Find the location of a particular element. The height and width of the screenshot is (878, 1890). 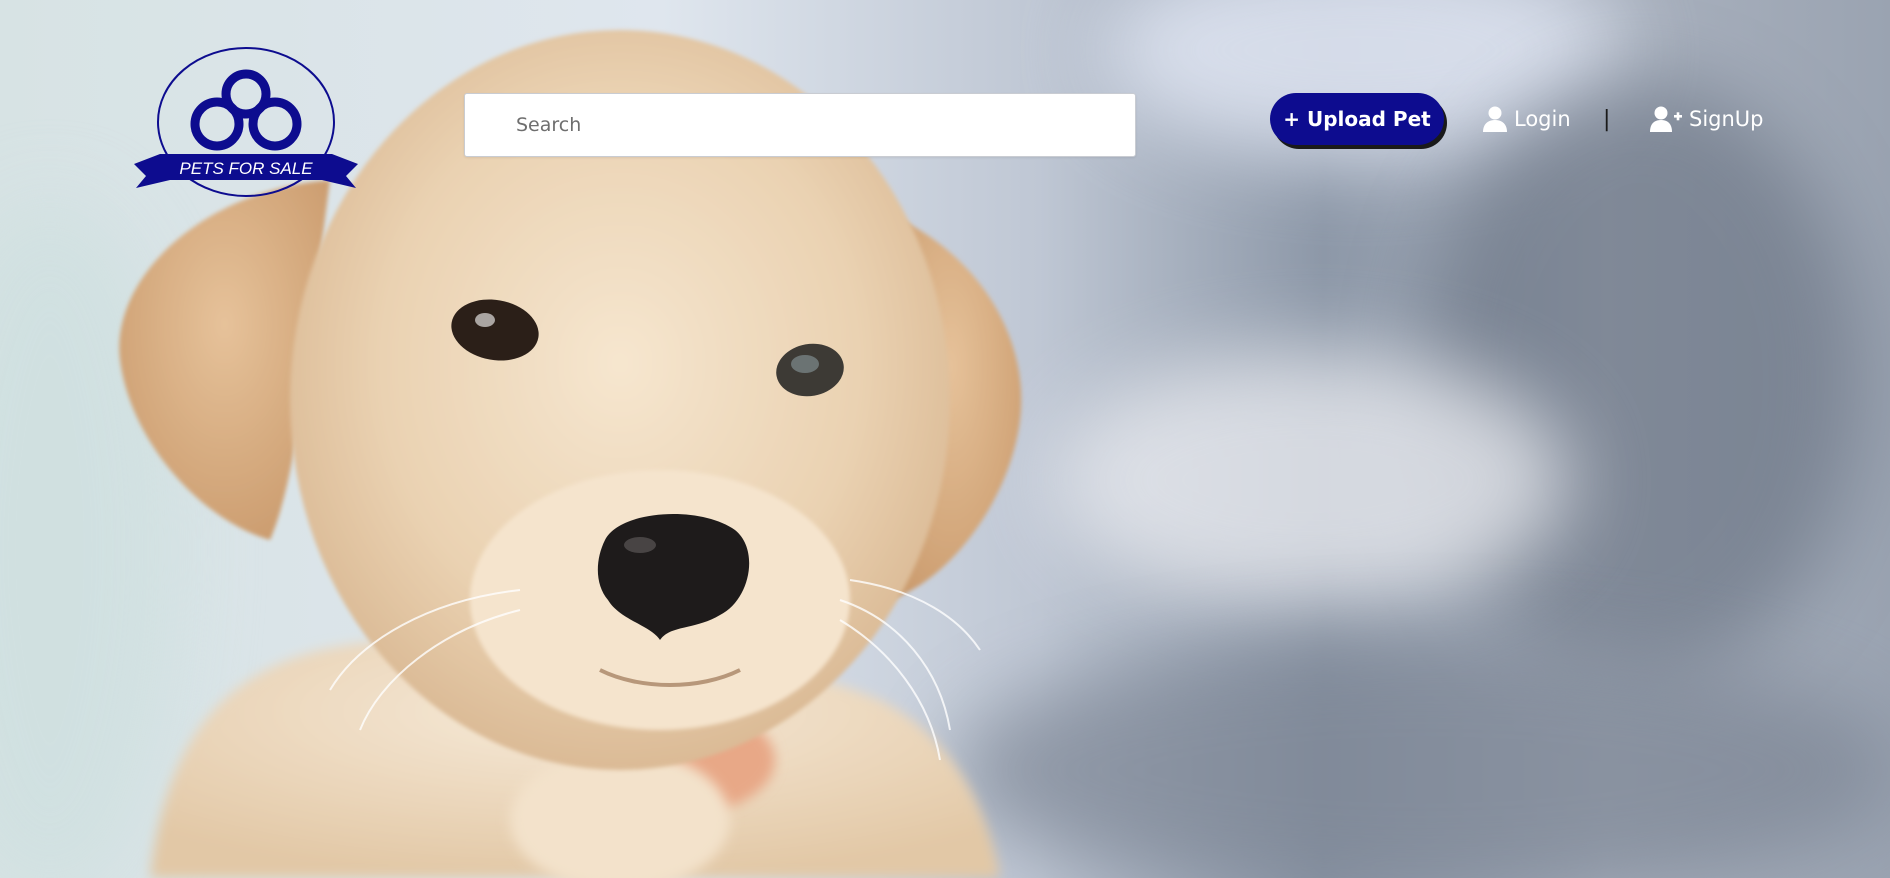

signup-link: SignUp is located at coordinates (1707, 119).